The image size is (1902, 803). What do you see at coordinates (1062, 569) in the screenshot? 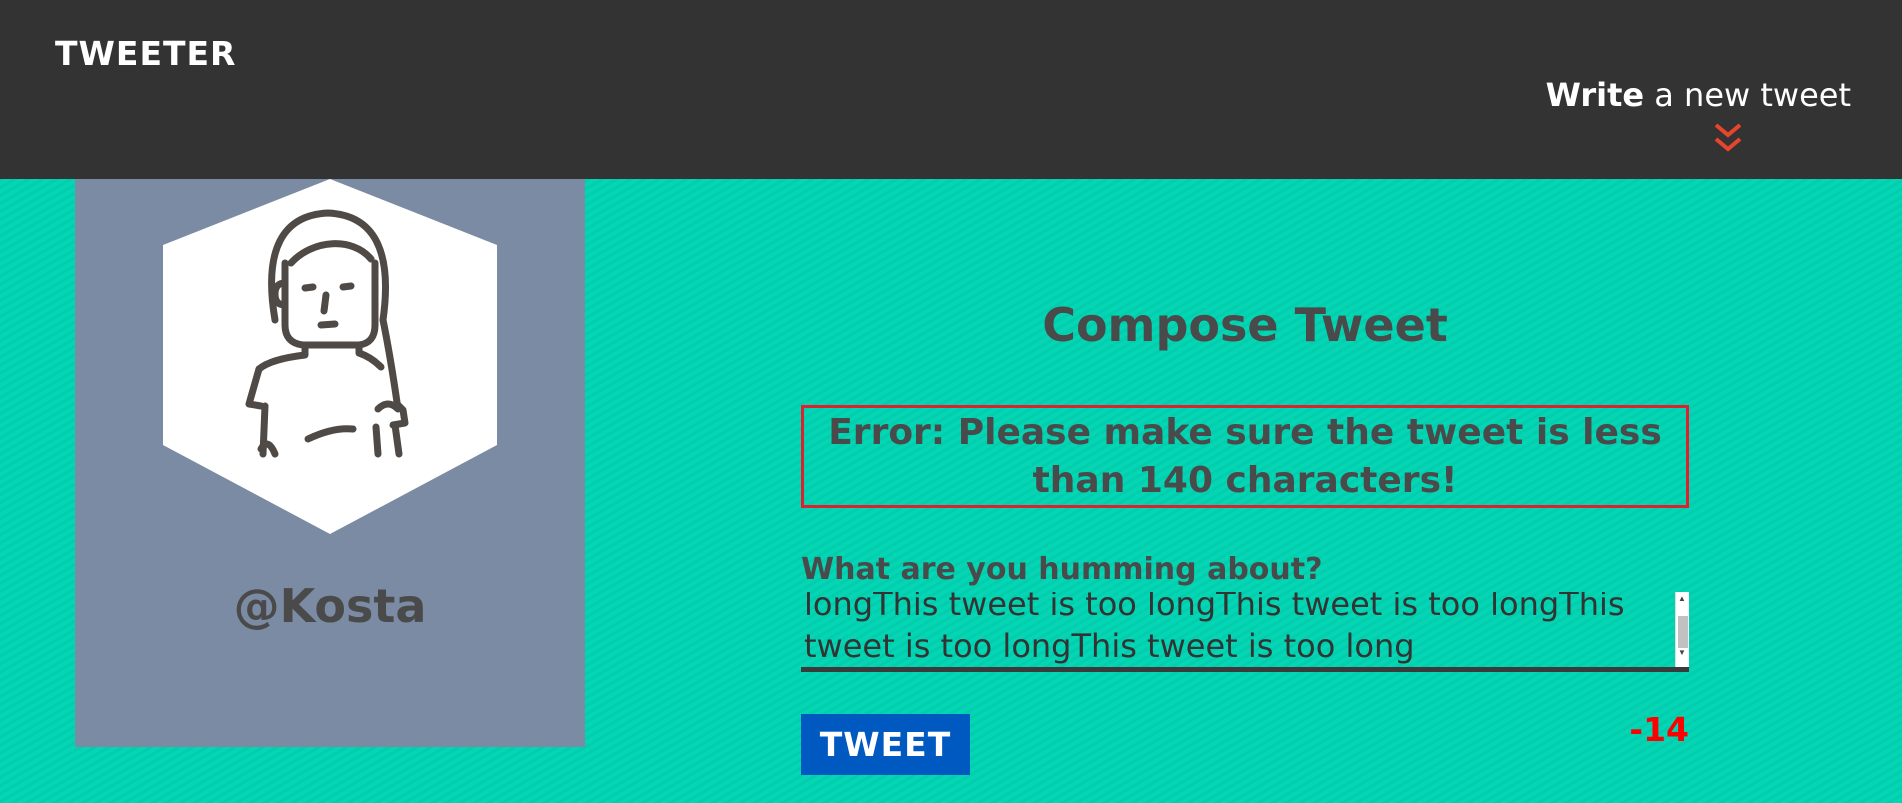
I see `tweet-input-label: What are you humming about?` at bounding box center [1062, 569].